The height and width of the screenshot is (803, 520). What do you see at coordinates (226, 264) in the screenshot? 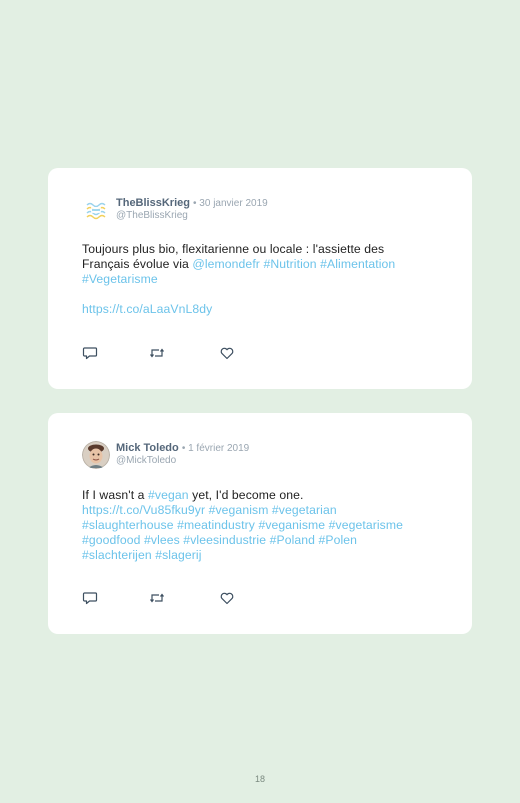
I see `mention-link: @lemondefr` at bounding box center [226, 264].